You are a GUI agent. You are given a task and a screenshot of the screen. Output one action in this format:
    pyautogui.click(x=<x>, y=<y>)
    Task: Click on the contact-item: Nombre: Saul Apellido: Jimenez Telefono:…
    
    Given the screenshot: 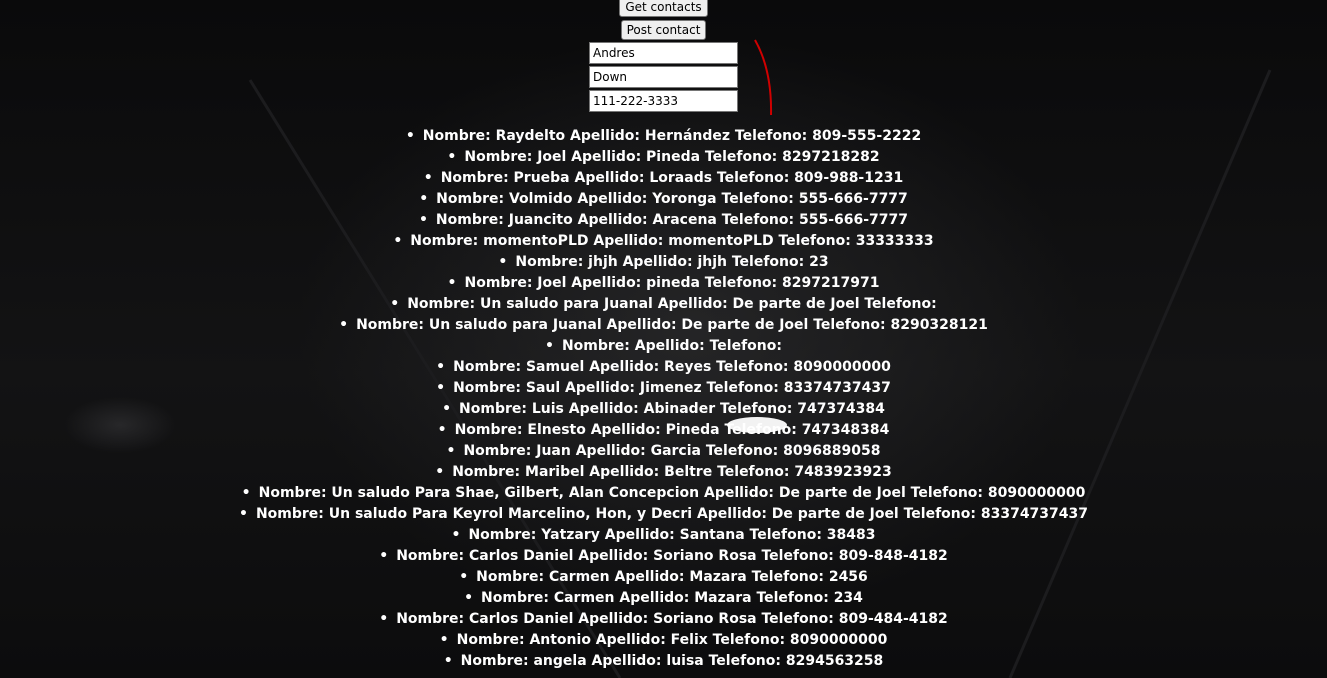 What is the action you would take?
    pyautogui.click(x=663, y=388)
    